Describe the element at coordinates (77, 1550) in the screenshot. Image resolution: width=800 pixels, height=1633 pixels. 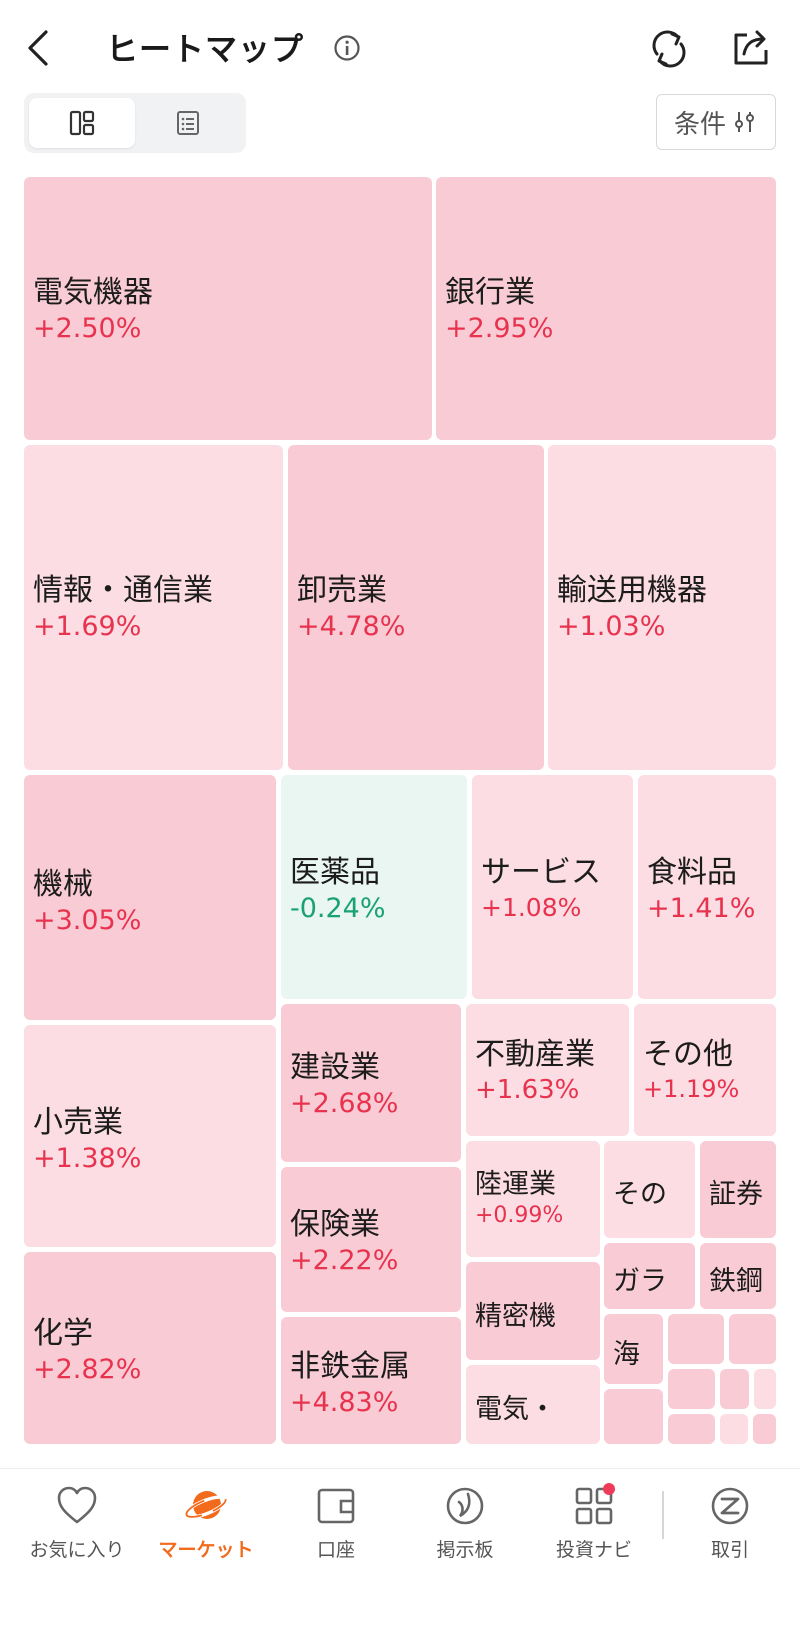
I see `nav-favorites-label: お気に入り` at that location.